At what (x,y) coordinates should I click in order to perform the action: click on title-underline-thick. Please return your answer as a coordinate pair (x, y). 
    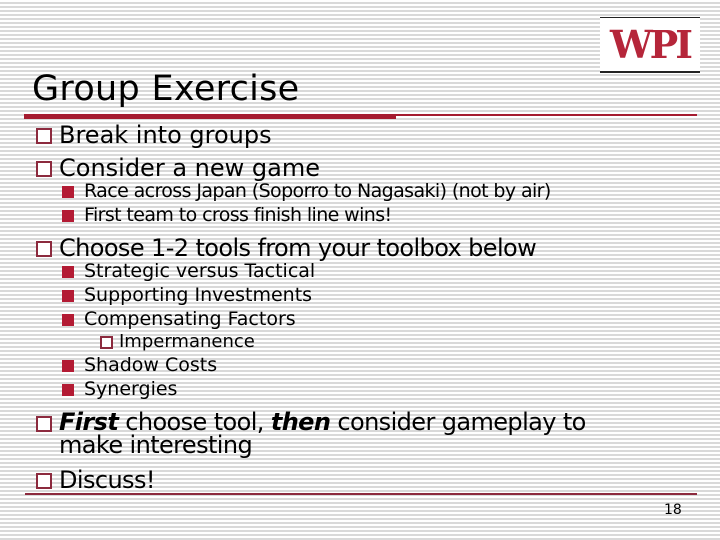
    Looking at the image, I should click on (210, 116).